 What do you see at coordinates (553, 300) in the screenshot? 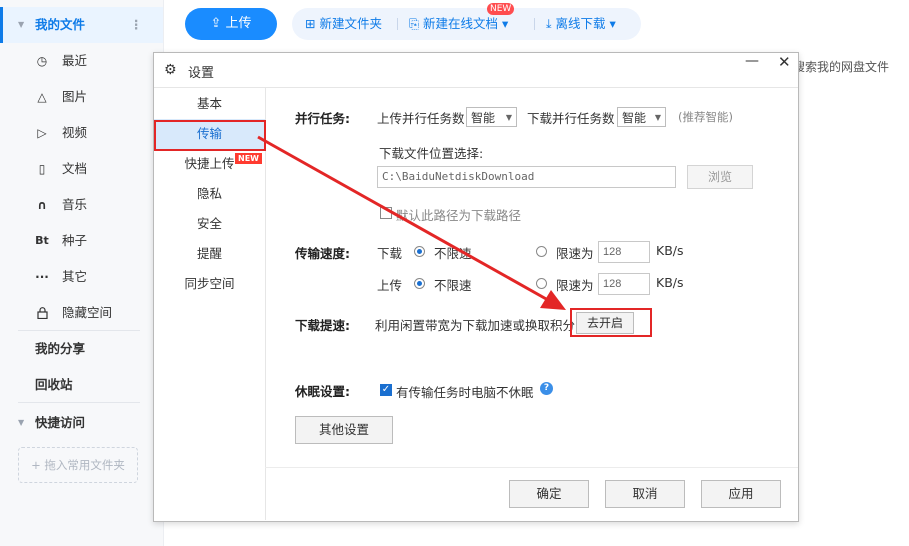
I see `annotation-arrow-head` at bounding box center [553, 300].